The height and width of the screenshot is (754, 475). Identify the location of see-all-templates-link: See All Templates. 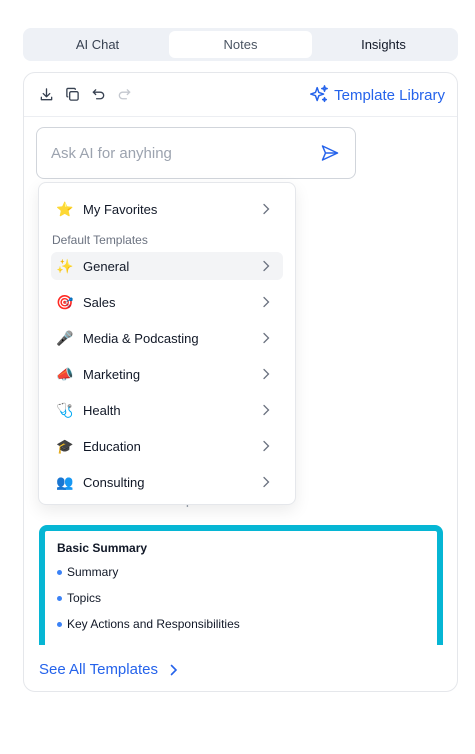
(109, 669).